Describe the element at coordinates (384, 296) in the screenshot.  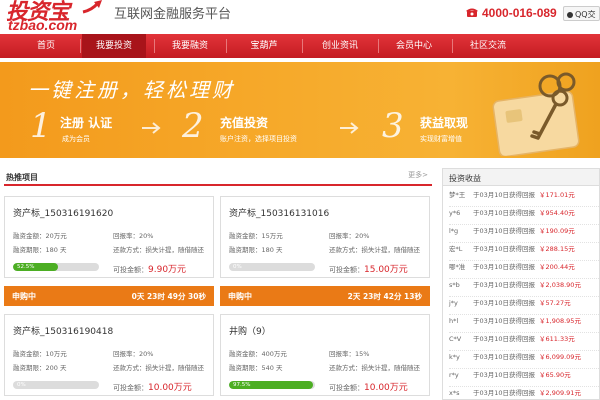
I see `countdown-timer: 2天 23时 42分 13秒` at that location.